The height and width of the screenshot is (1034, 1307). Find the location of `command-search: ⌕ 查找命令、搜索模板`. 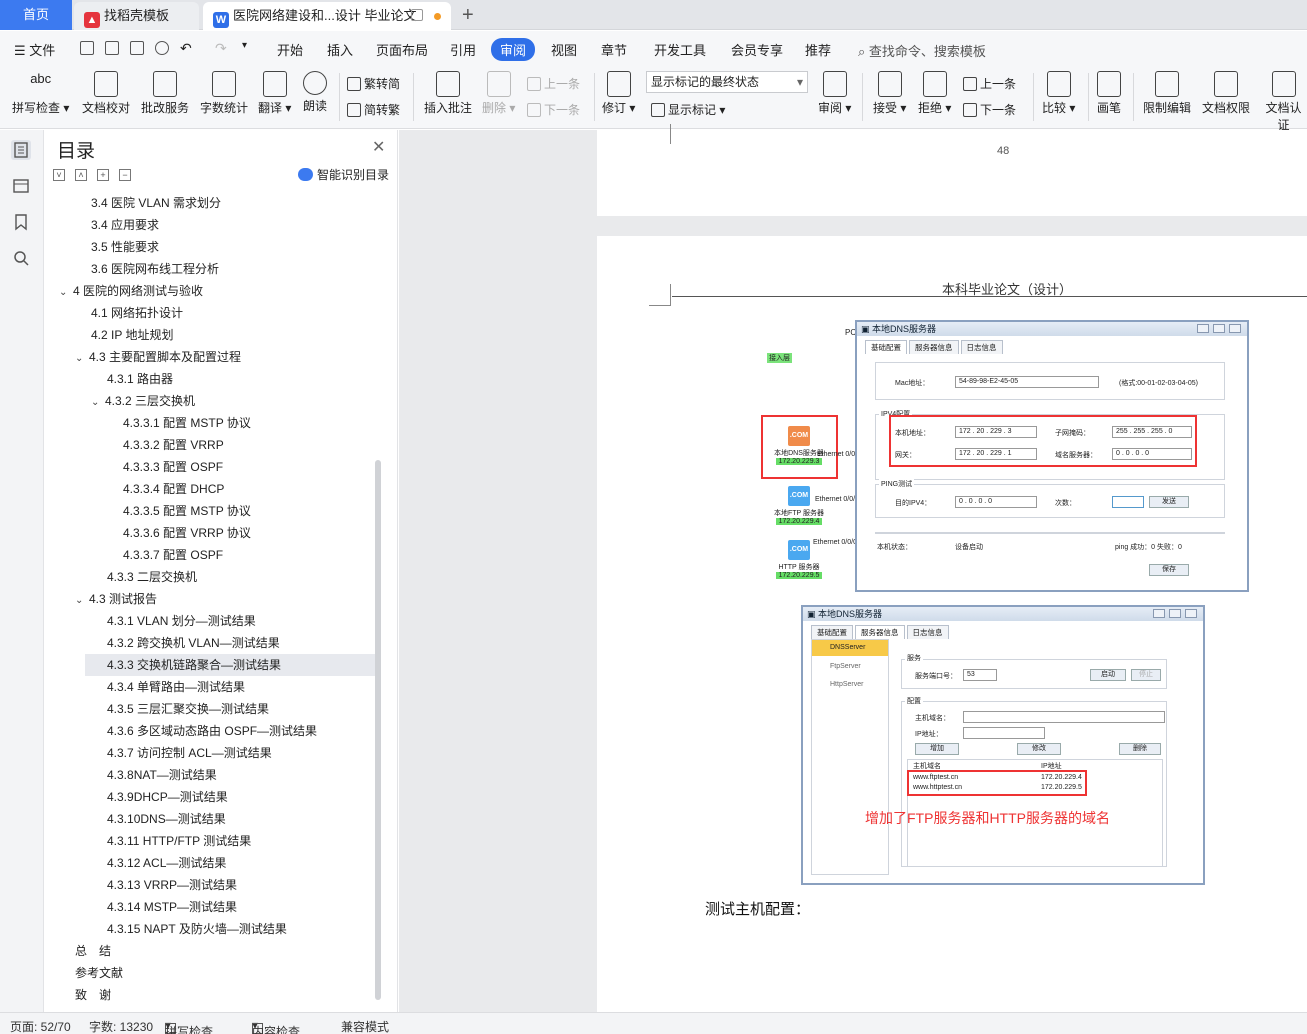

command-search: ⌕ 查找命令、搜索模板 is located at coordinates (922, 50).